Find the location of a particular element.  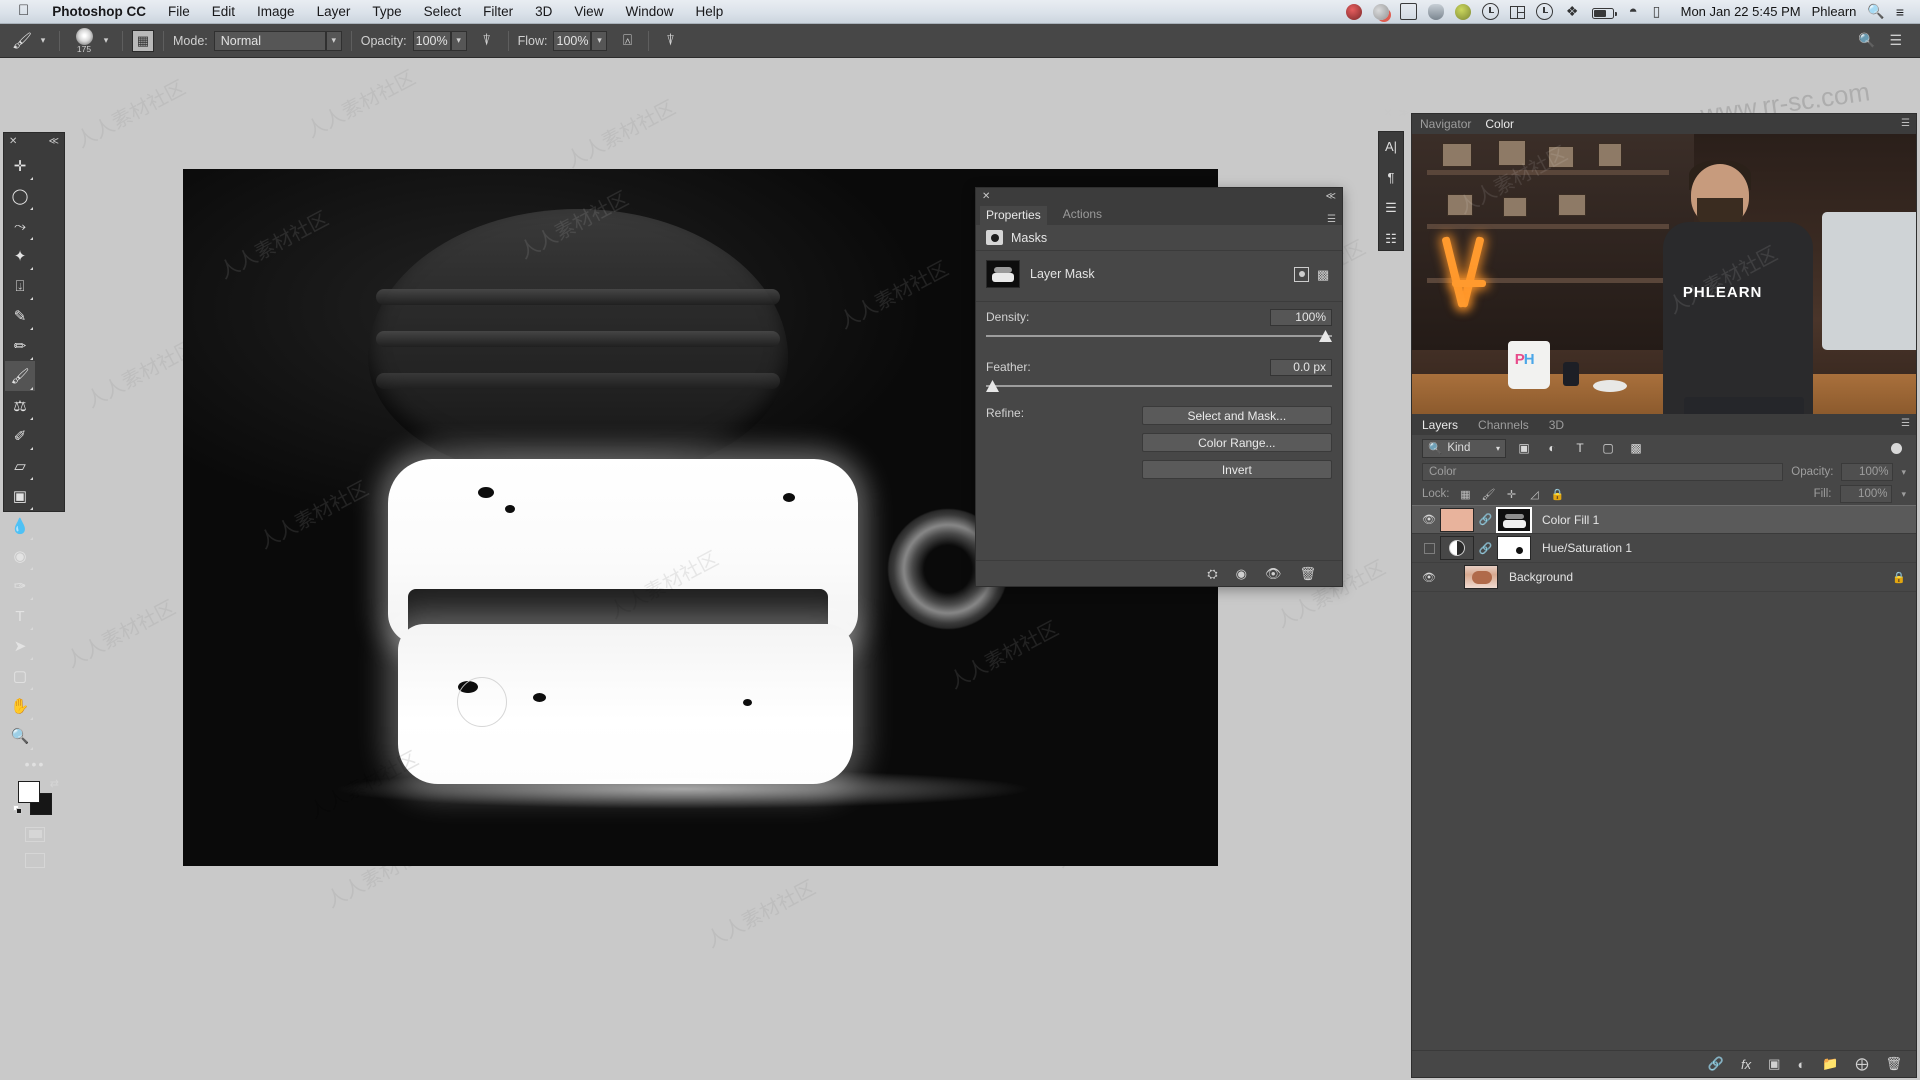

control-center-icon: ≡ is located at coordinates (1900, 12).